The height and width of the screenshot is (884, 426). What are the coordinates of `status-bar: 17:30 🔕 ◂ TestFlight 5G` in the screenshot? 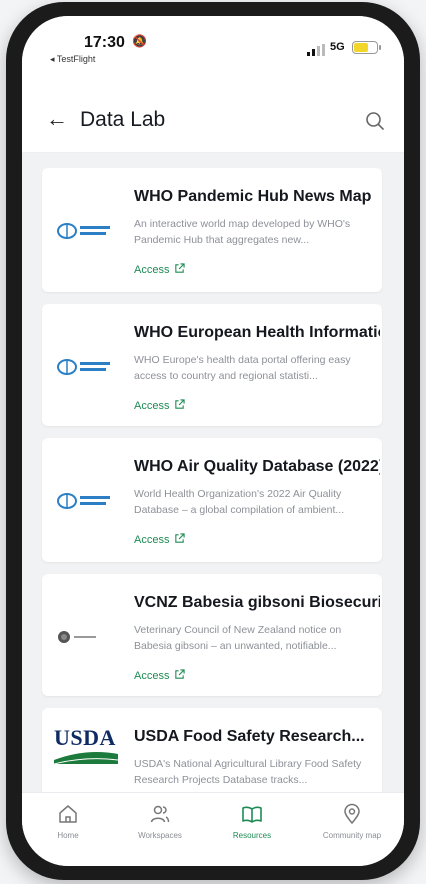 It's located at (213, 52).